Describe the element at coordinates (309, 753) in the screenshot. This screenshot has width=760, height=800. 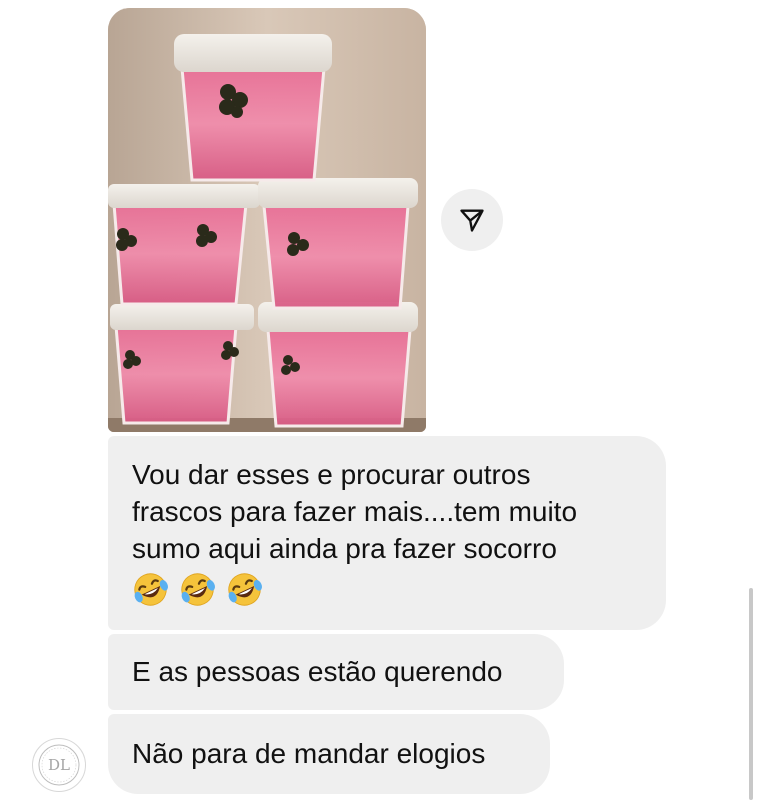
I see `message-text: Não para de mandar elogios` at that location.